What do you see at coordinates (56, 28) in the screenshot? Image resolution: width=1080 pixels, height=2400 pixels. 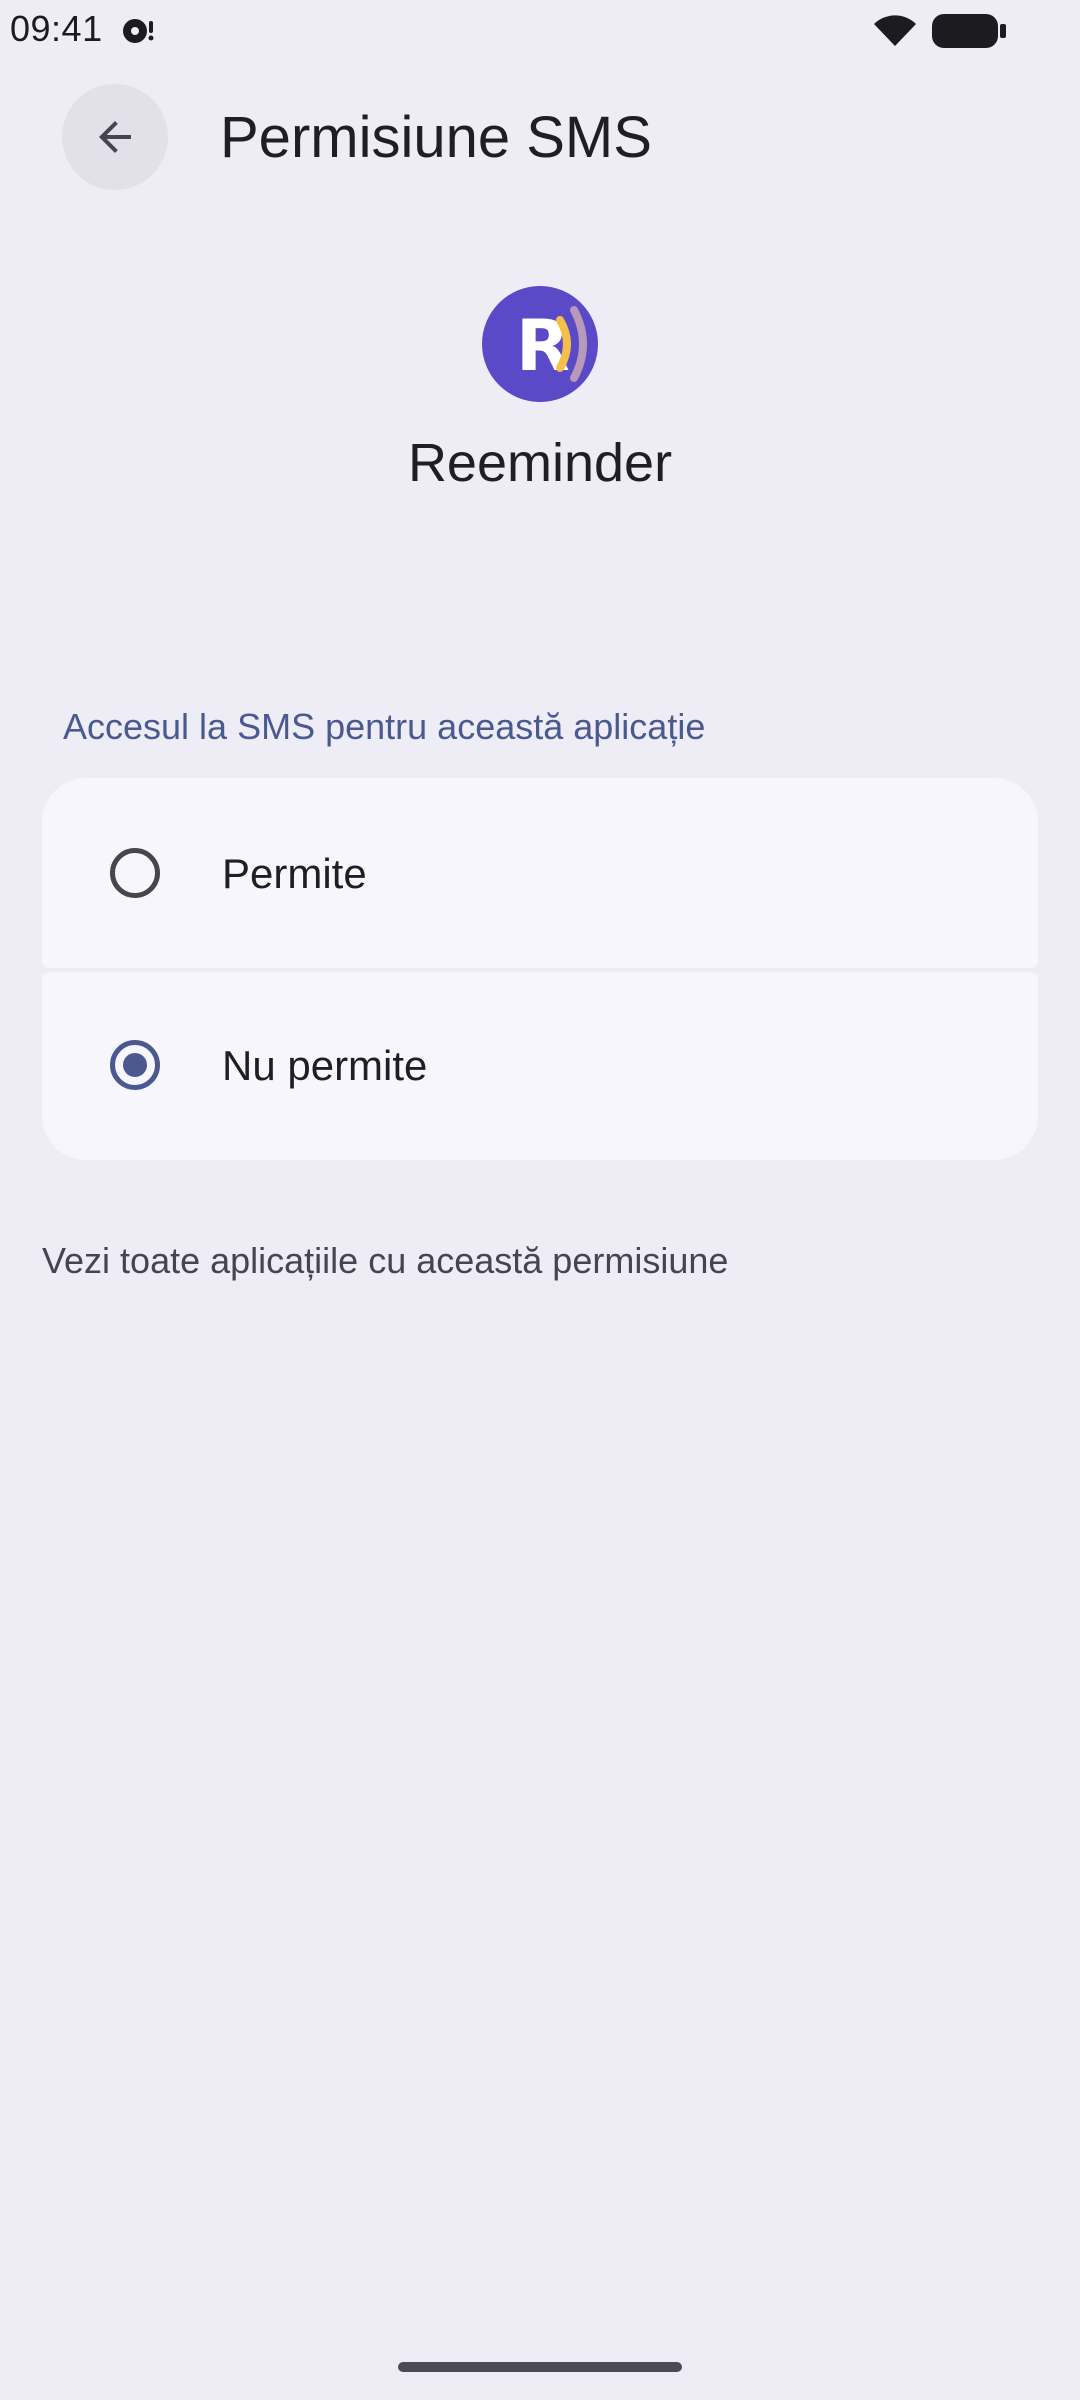 I see `status-time: 09:41` at bounding box center [56, 28].